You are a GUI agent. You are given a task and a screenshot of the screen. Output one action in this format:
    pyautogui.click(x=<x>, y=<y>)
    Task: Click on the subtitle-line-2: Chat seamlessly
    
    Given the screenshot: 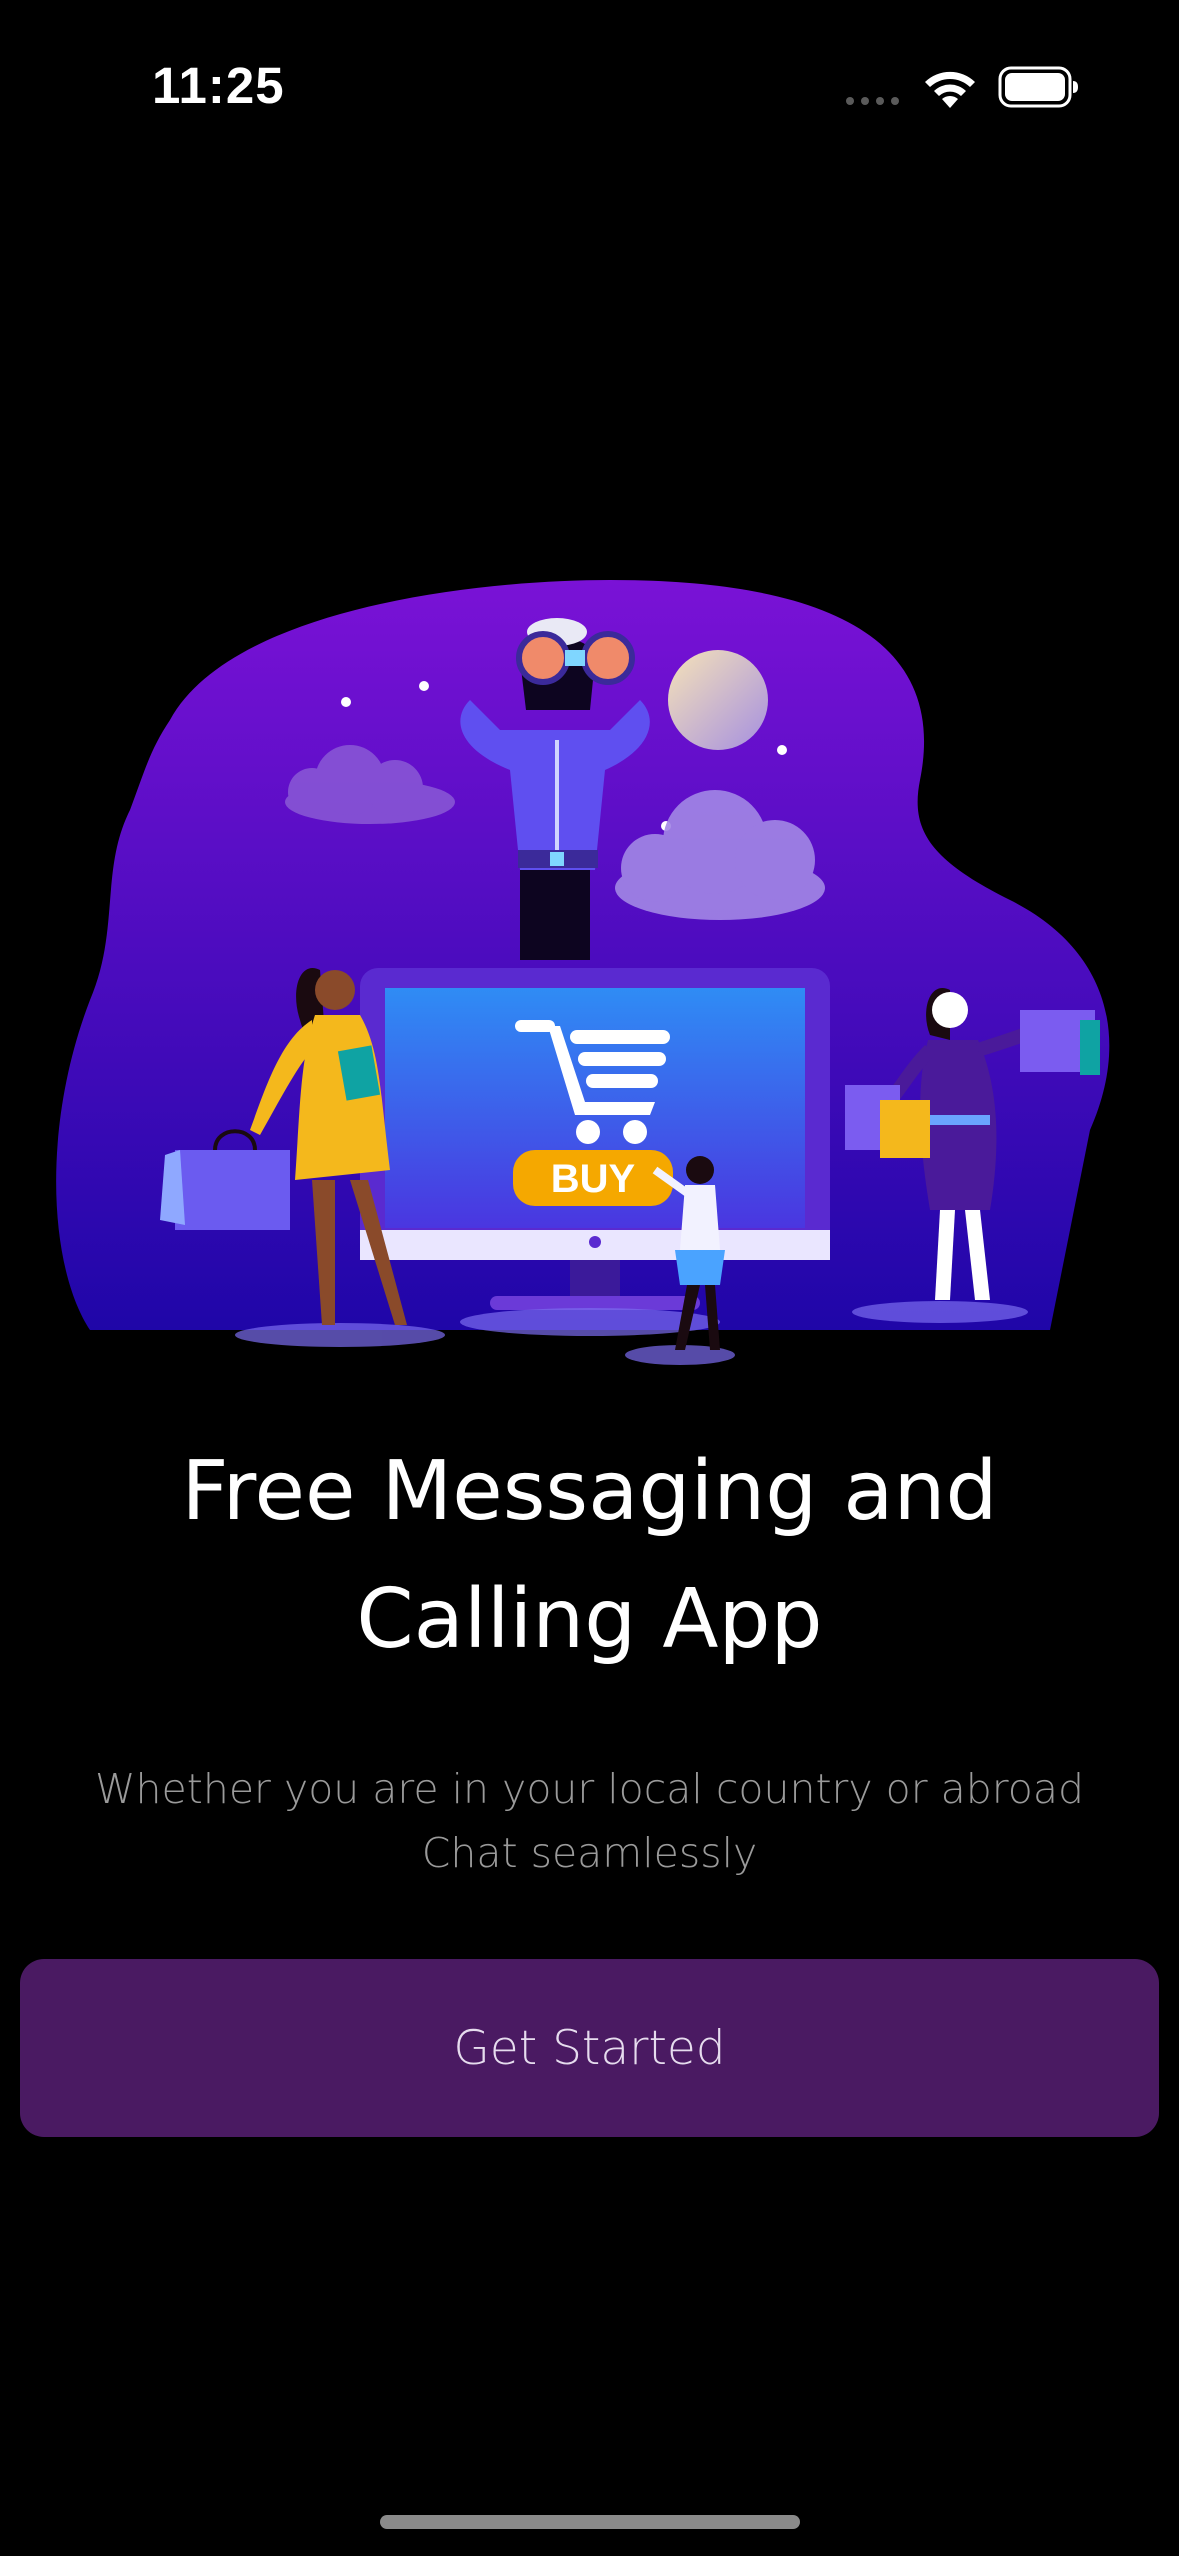 What is the action you would take?
    pyautogui.click(x=589, y=1853)
    